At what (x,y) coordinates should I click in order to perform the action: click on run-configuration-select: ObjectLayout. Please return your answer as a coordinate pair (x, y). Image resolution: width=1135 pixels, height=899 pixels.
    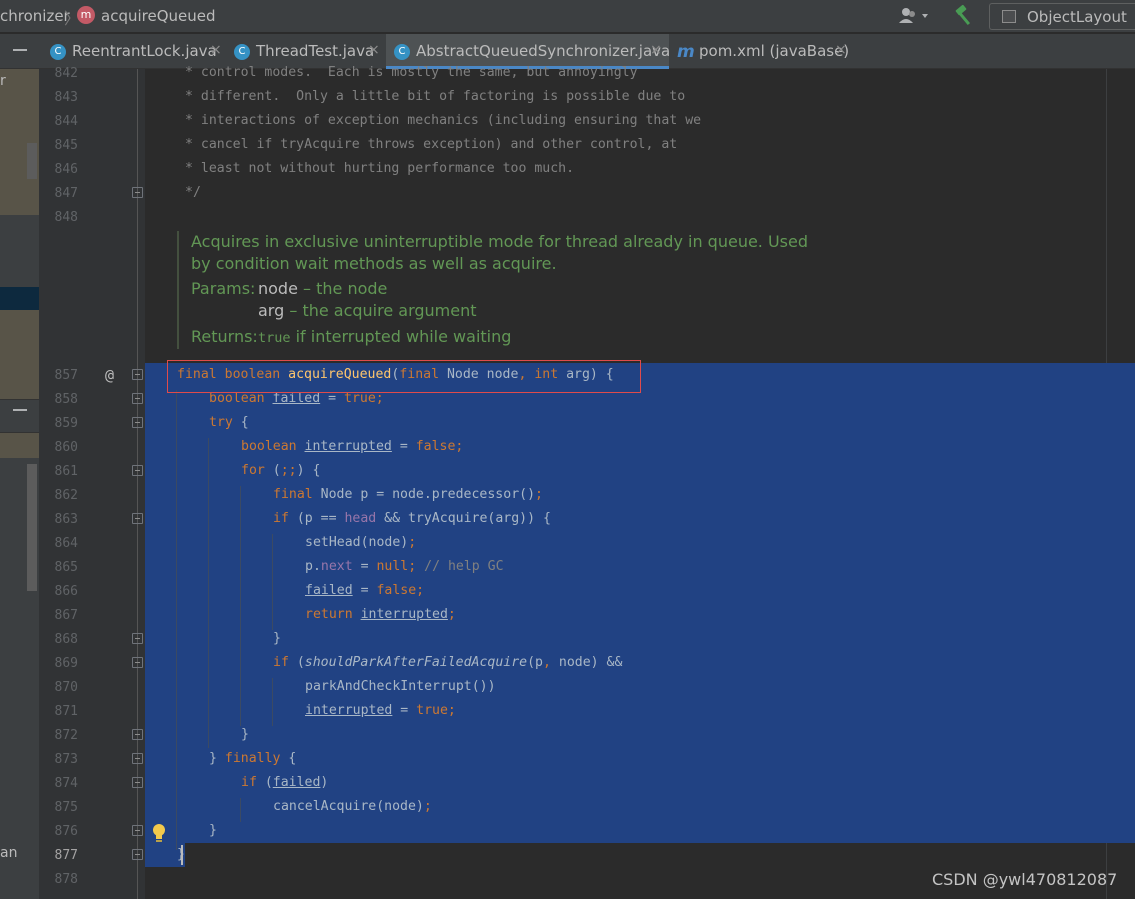
    Looking at the image, I should click on (1062, 16).